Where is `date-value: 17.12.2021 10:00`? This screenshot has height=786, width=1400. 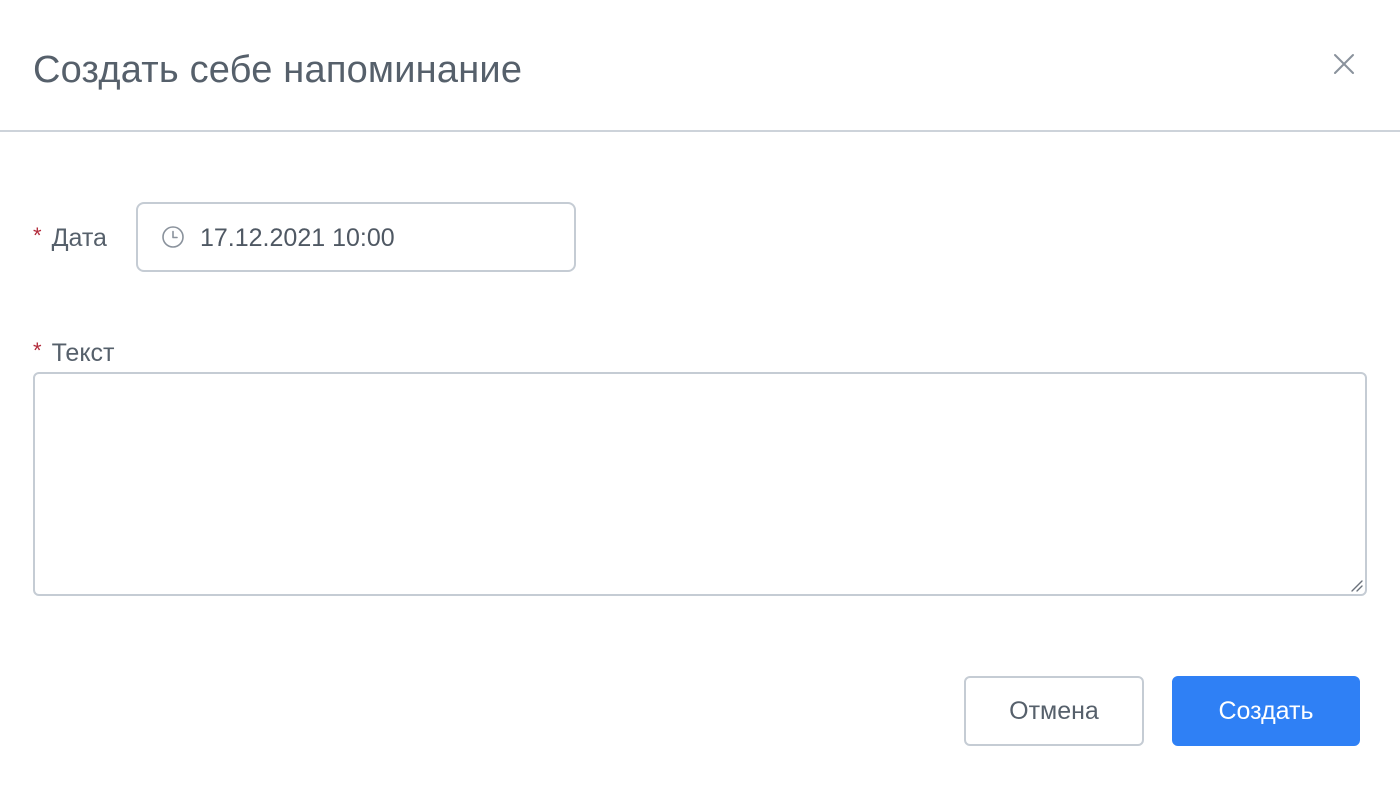
date-value: 17.12.2021 10:00 is located at coordinates (297, 238).